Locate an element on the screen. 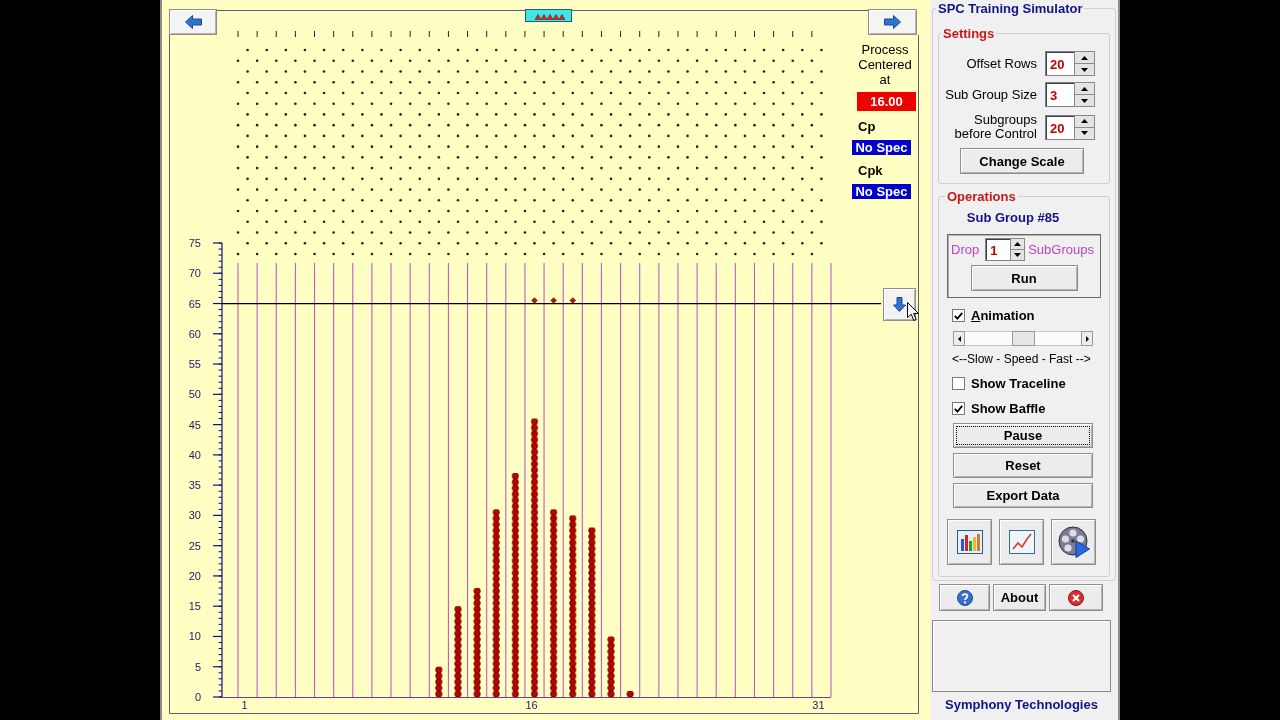 The width and height of the screenshot is (1280, 720). cpk-label: Cpk is located at coordinates (871, 170).